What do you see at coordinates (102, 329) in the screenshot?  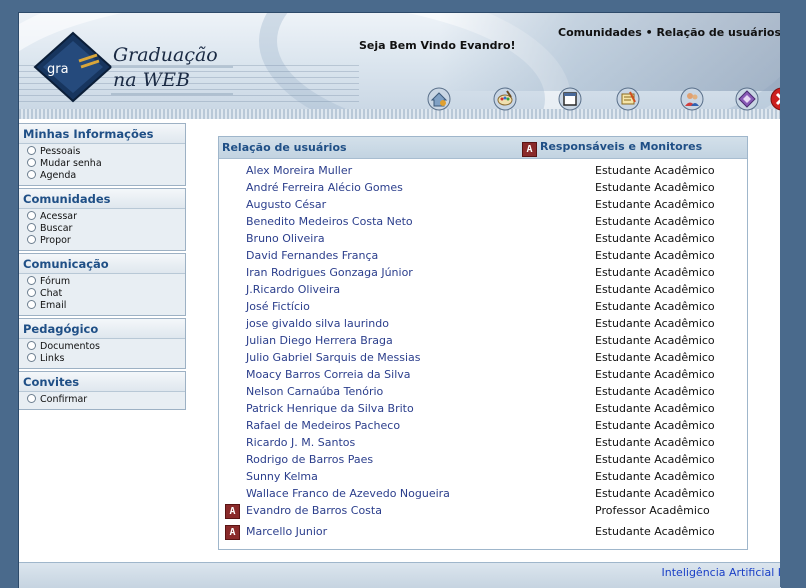 I see `menu-section-title: Pedagógico` at bounding box center [102, 329].